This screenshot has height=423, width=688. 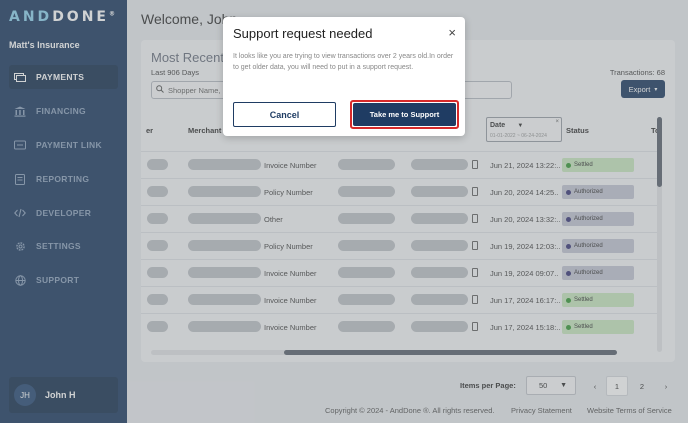 I want to click on modal-title: Support request needed, so click(x=303, y=33).